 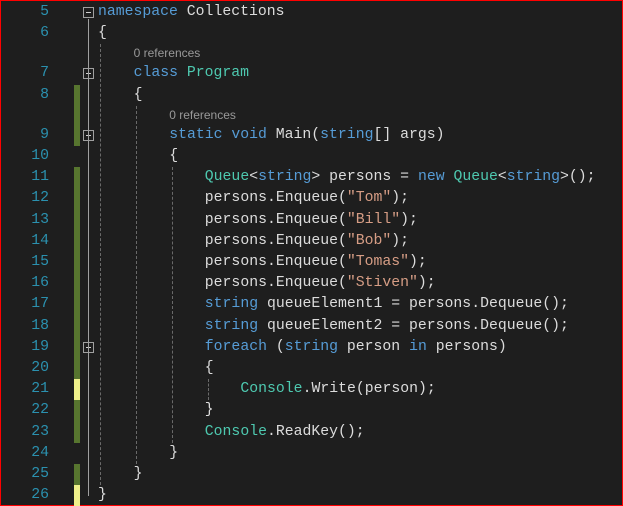 I want to click on line-number: 15, so click(x=40, y=262).